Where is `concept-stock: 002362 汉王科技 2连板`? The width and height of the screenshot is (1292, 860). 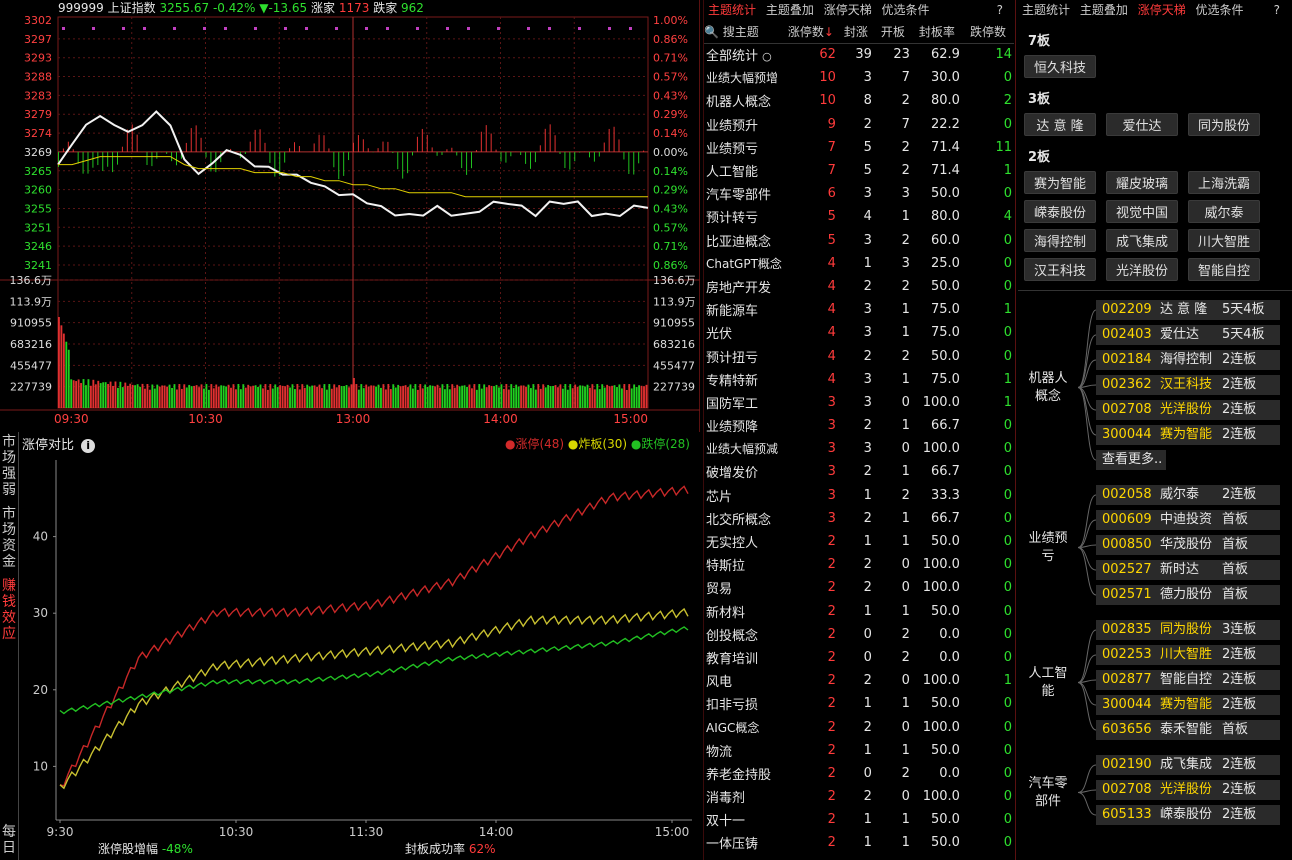
concept-stock: 002362 汉王科技 2连板 is located at coordinates (1188, 385).